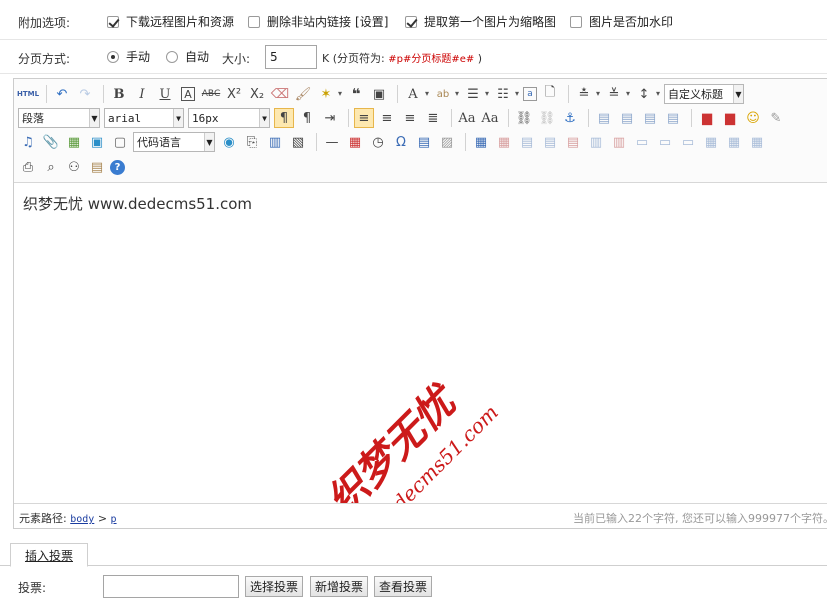  Describe the element at coordinates (284, 118) in the screenshot. I see `ltr-direction-icon: ¶` at that location.